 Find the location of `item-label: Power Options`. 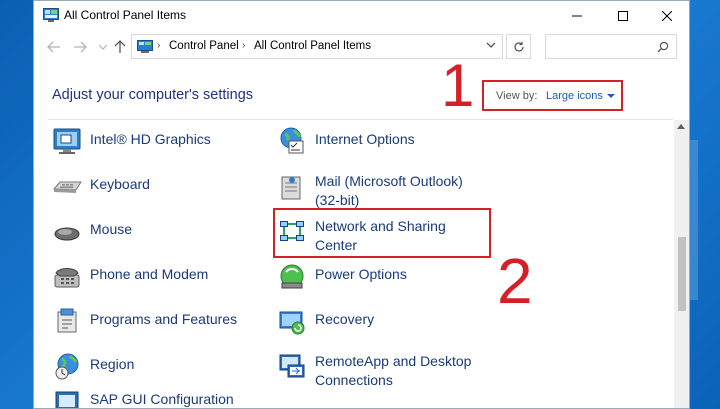

item-label: Power Options is located at coordinates (361, 274).